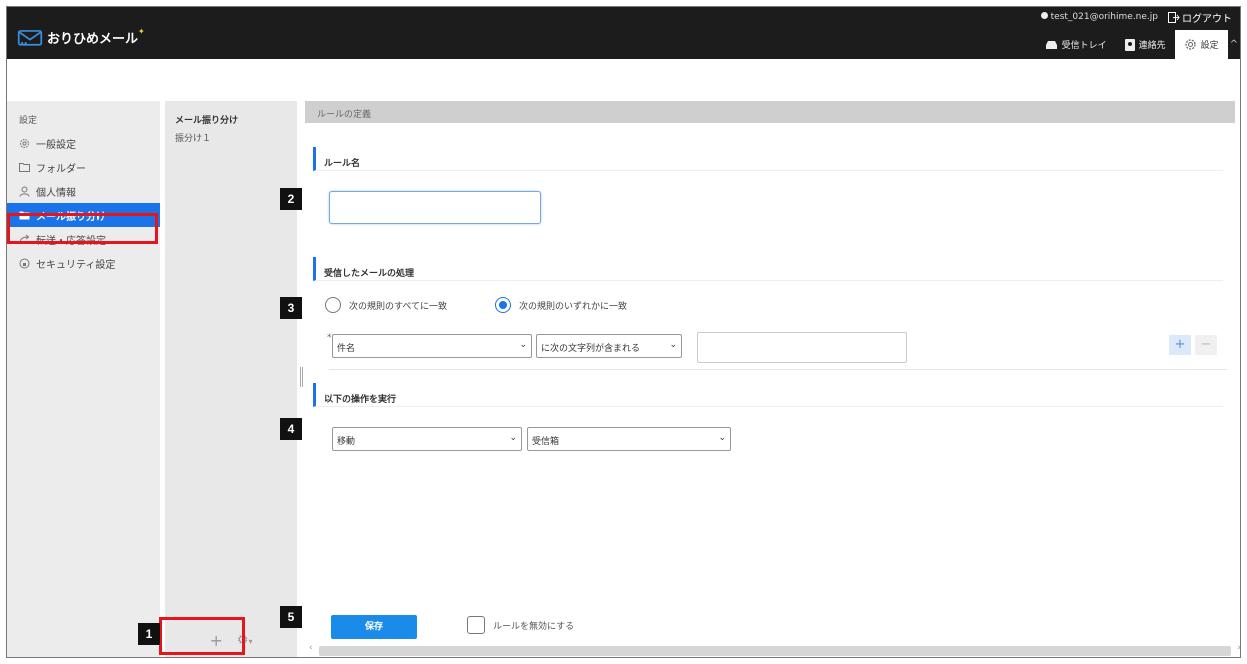  What do you see at coordinates (24, 167) in the screenshot?
I see `folder-icon` at bounding box center [24, 167].